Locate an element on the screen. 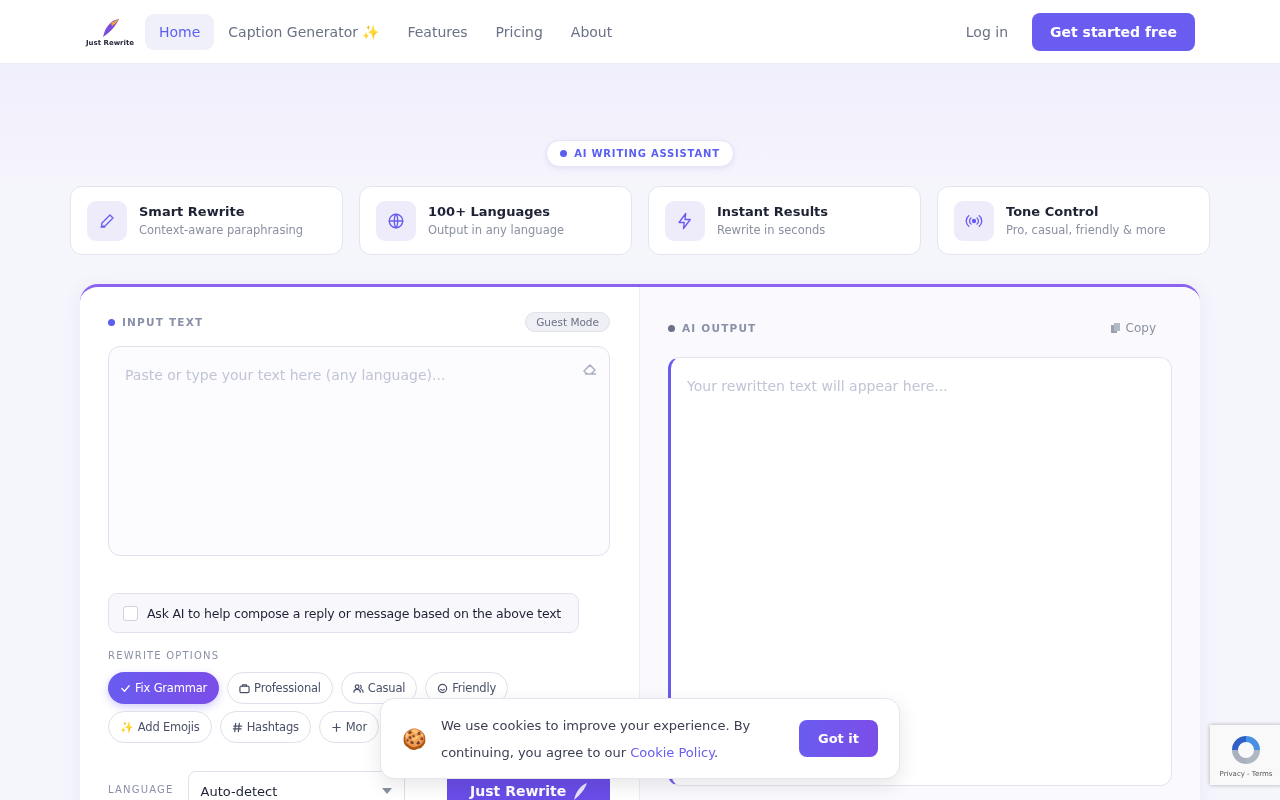  copy-icon is located at coordinates (1115, 328).